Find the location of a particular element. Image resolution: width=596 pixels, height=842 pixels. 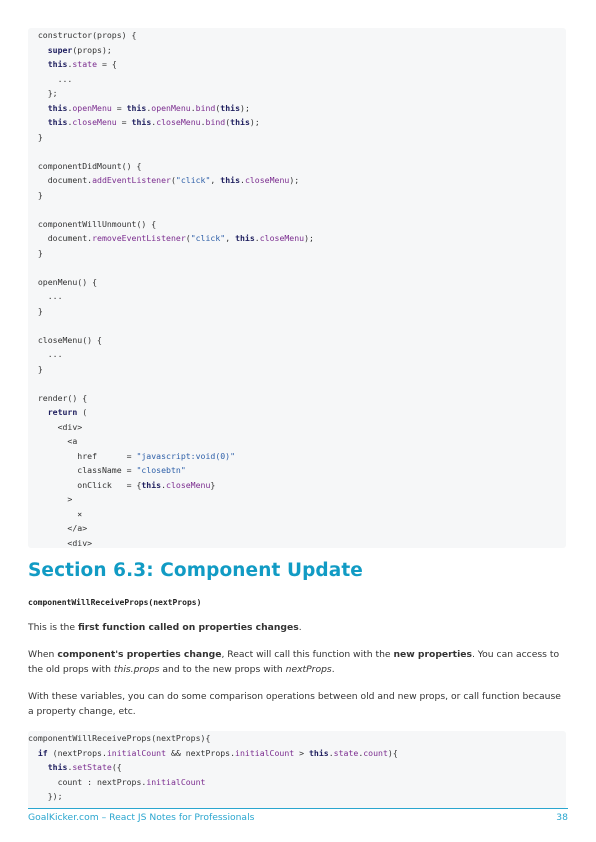

code-token: document. is located at coordinates (60, 180).